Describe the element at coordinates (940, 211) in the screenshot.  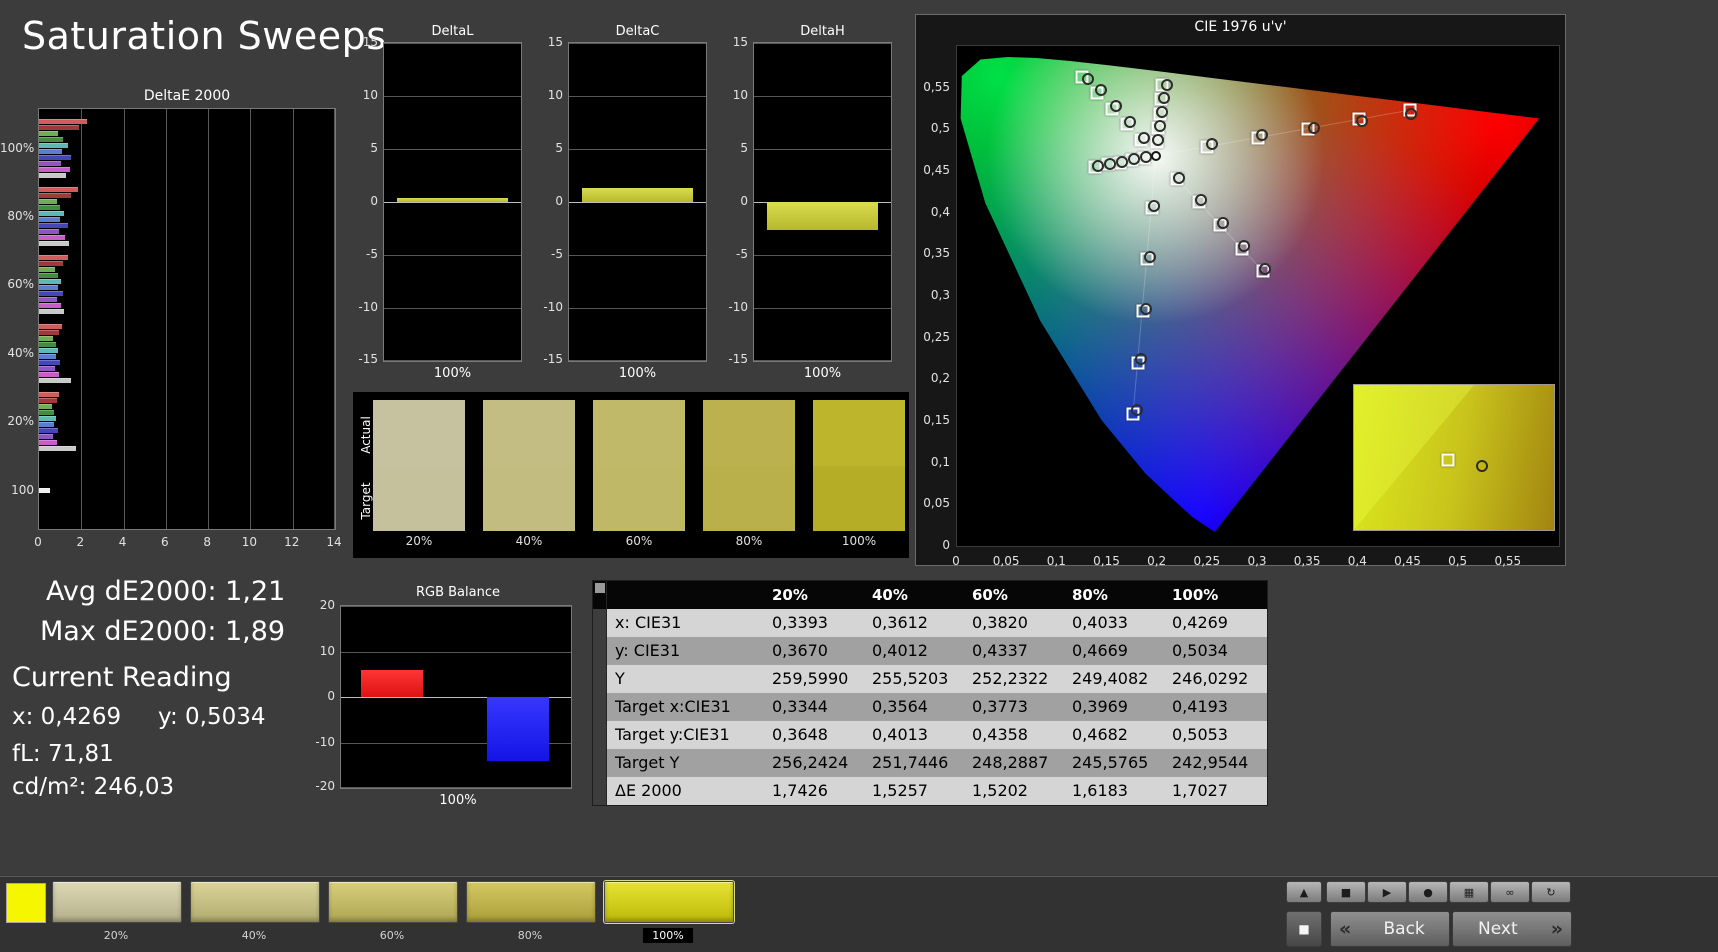
I see `y-tick-label: 0,4` at that location.